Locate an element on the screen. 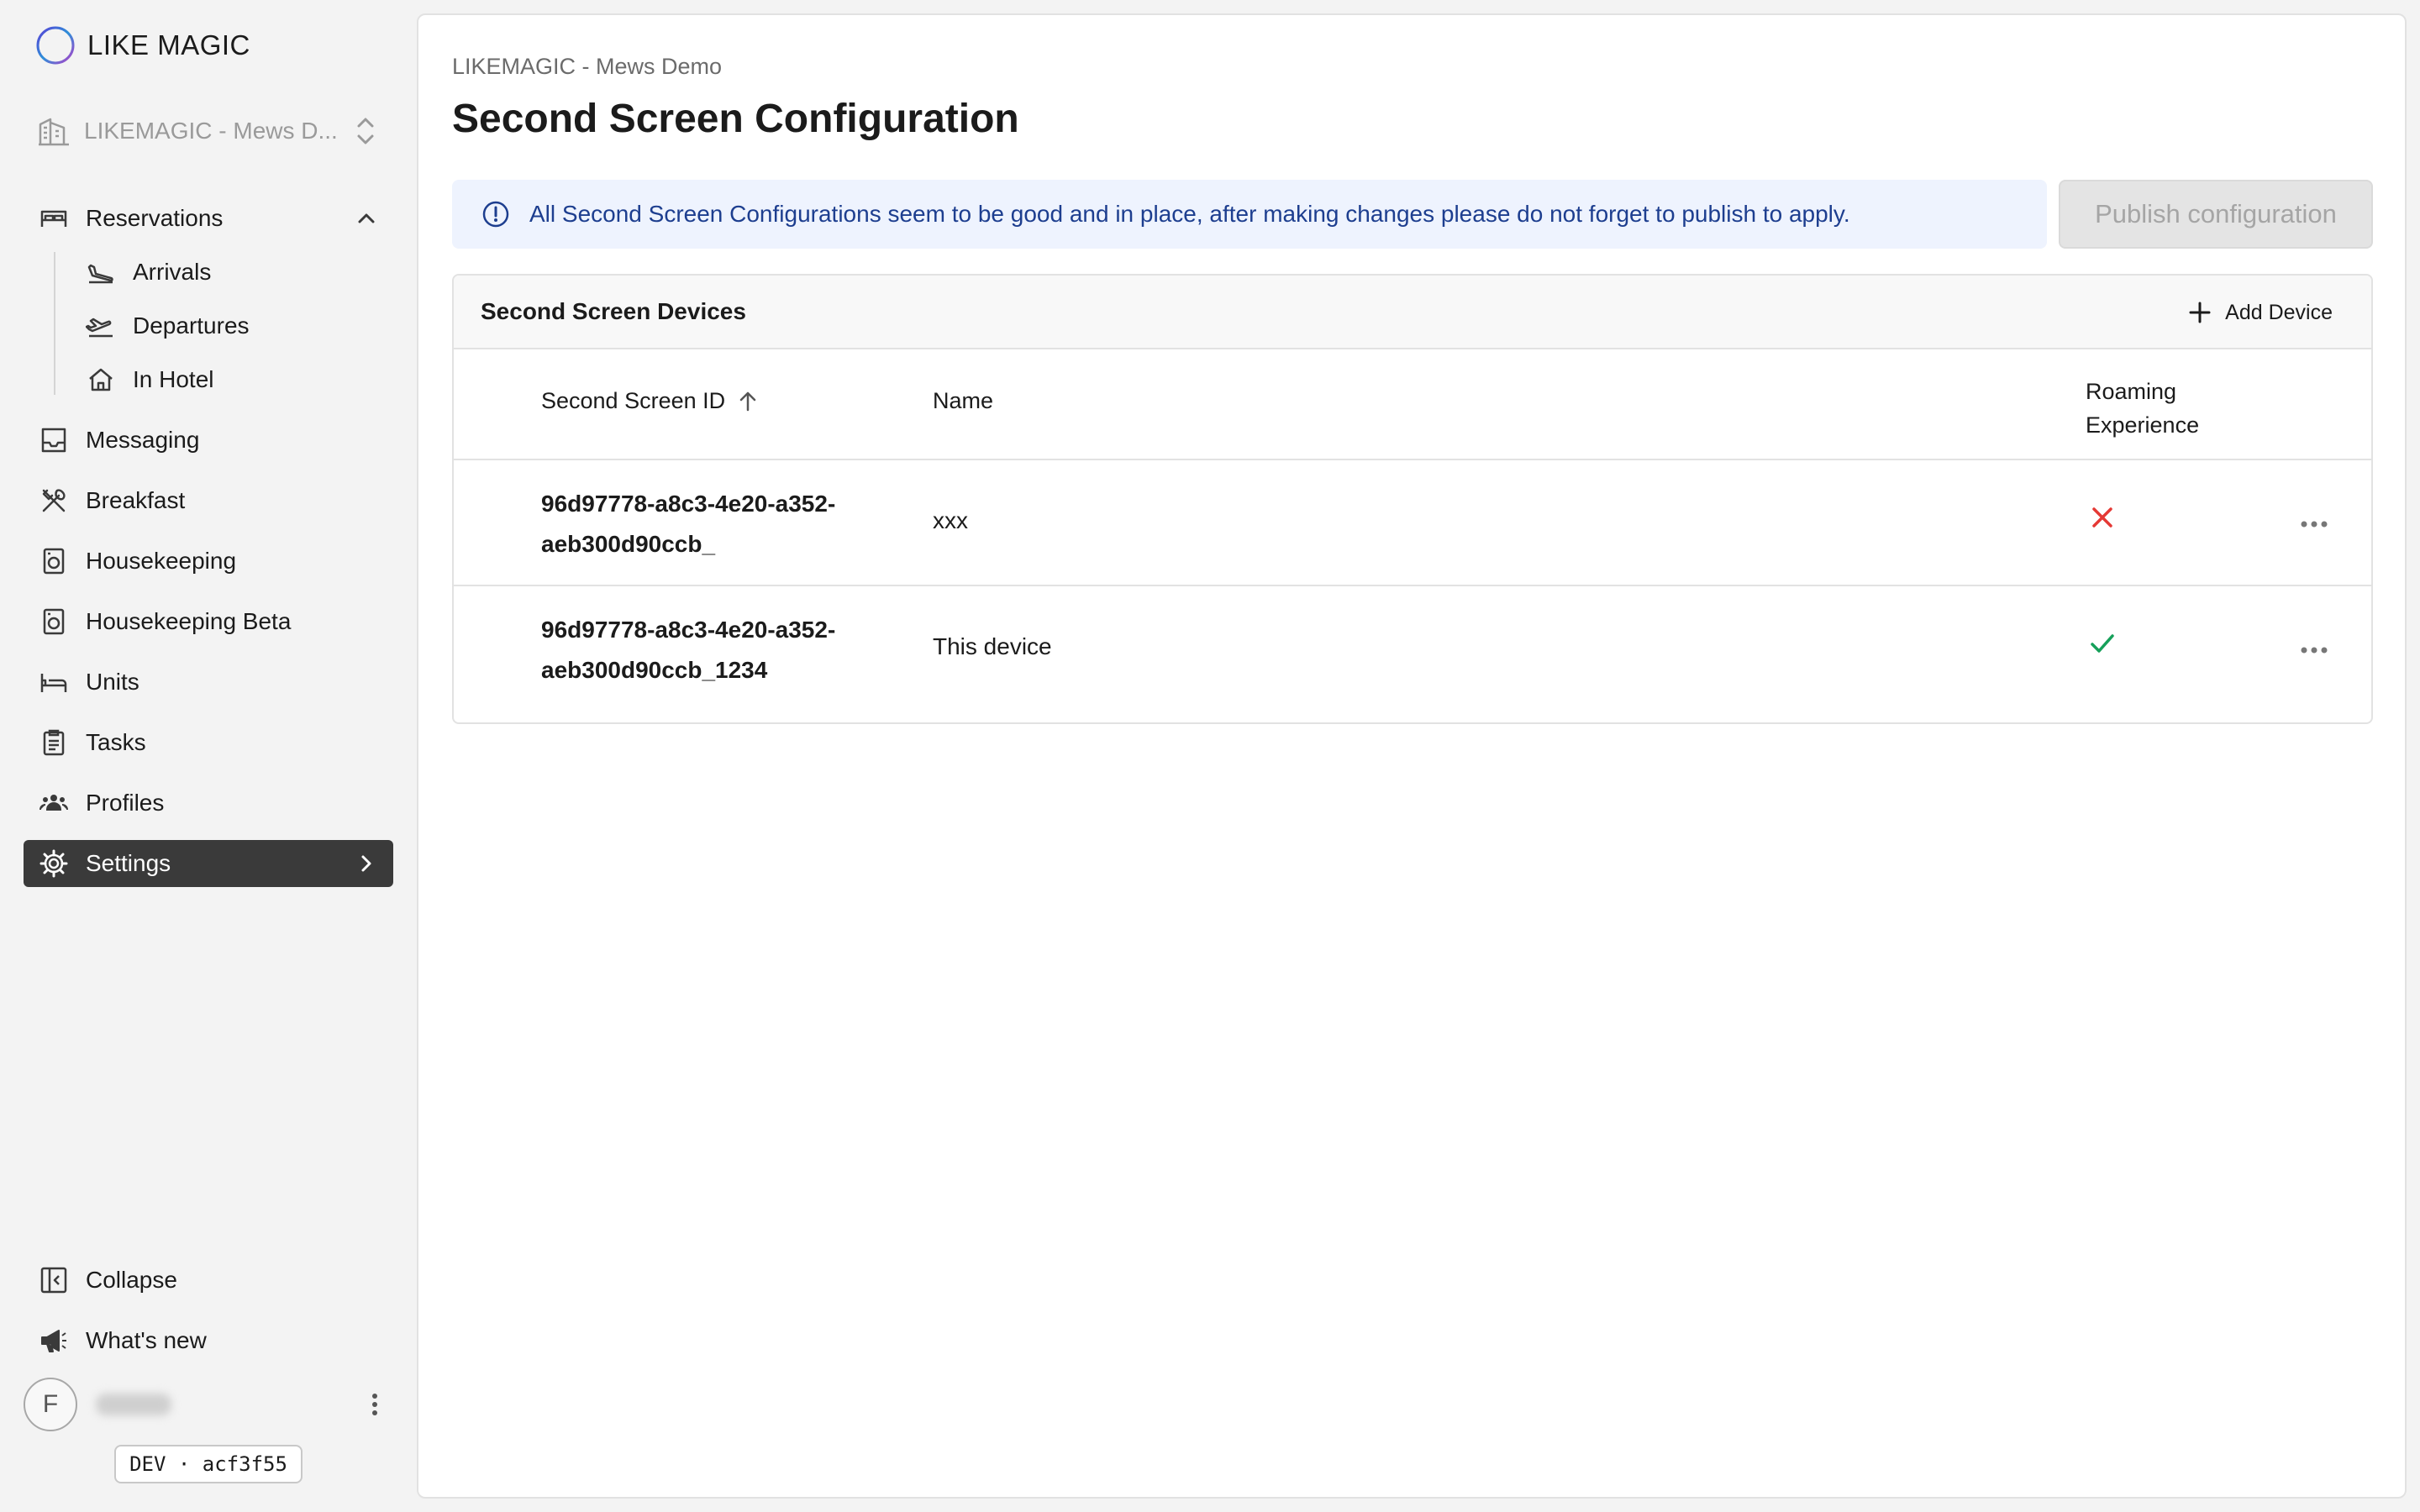 This screenshot has height=1512, width=2420. clipboard-icon is located at coordinates (54, 742).